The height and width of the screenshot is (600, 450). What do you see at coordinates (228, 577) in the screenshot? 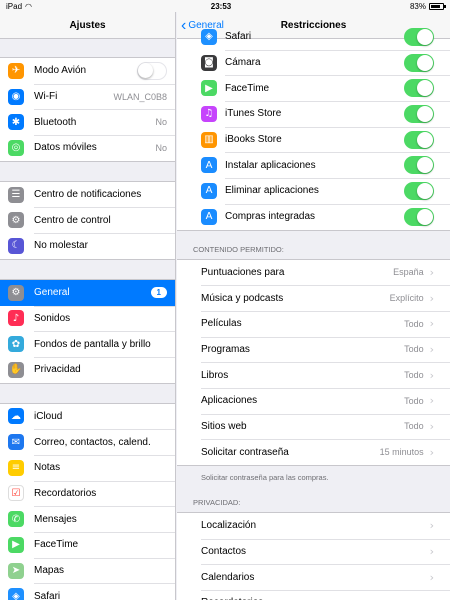
I see `privacy-label: Calendarios` at bounding box center [228, 577].